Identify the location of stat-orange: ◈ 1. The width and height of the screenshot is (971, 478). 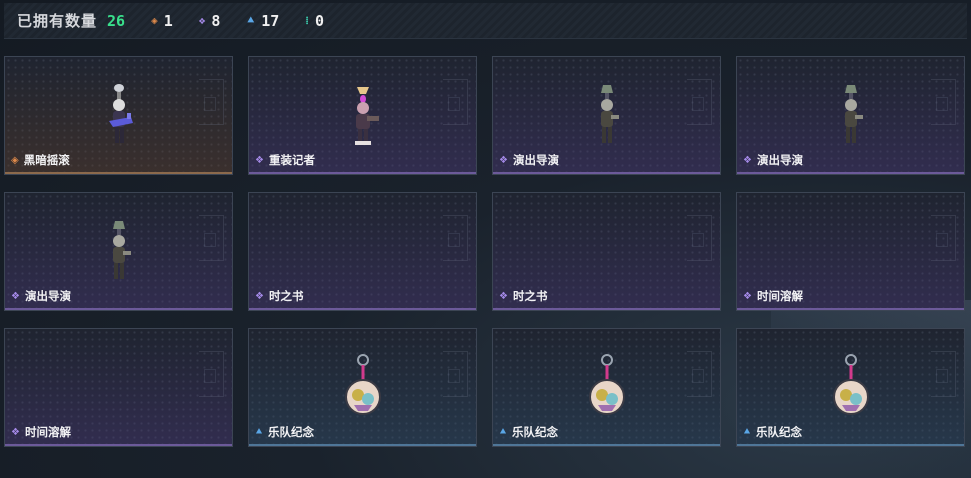
(162, 21).